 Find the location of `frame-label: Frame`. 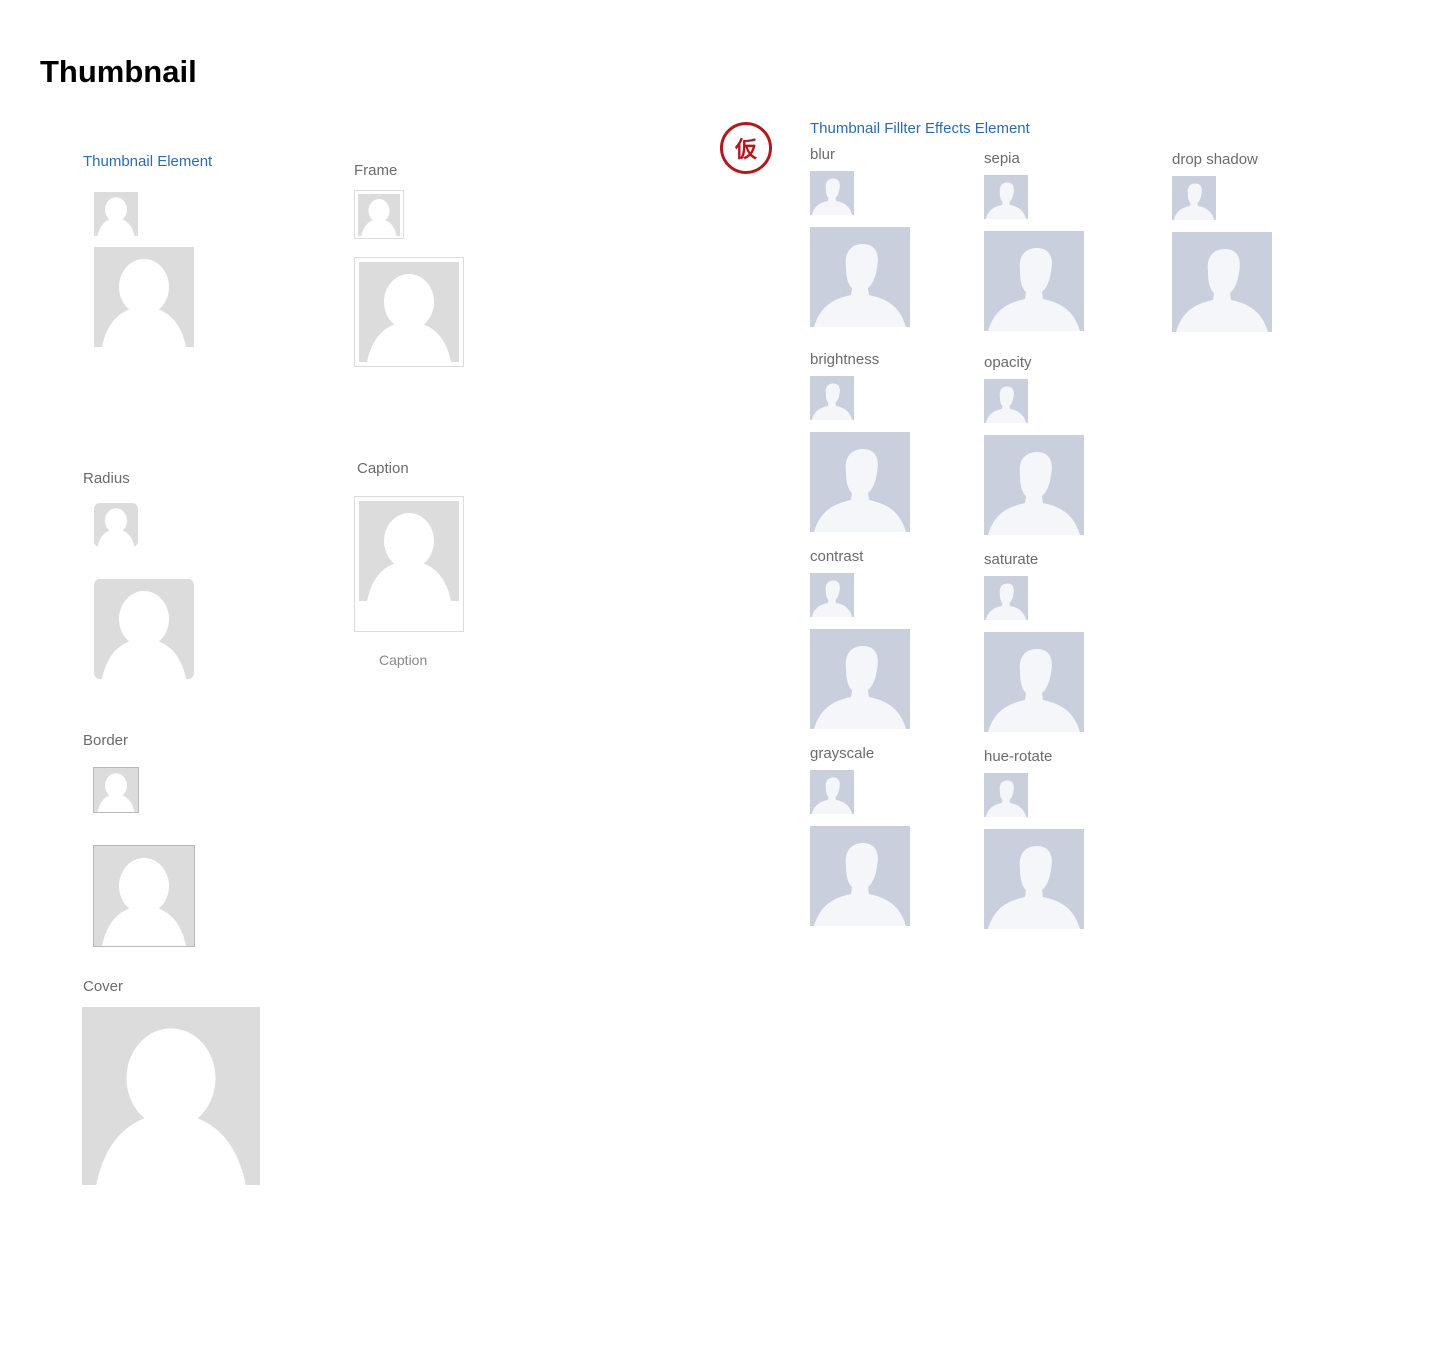

frame-label: Frame is located at coordinates (376, 170).